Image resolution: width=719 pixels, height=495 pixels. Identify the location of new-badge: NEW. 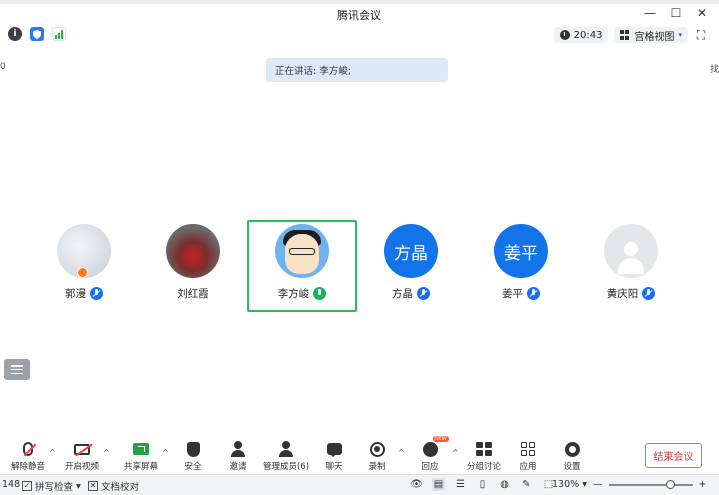
(441, 439).